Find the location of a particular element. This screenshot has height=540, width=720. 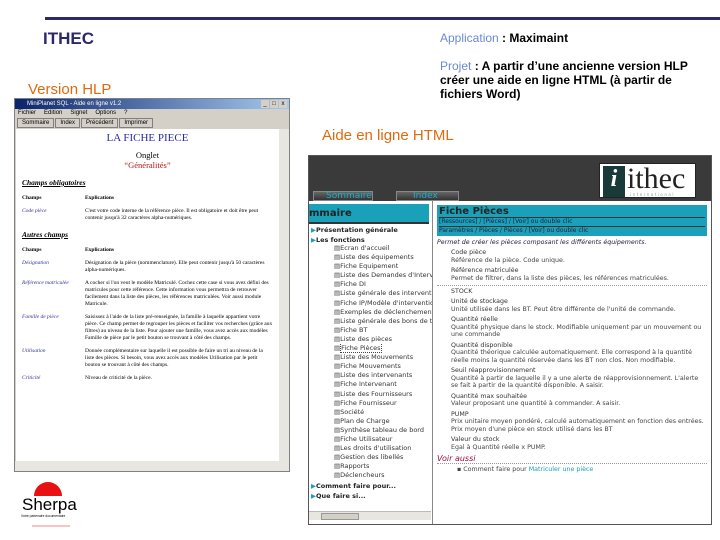

toc-item-label: Ecran d'accueil is located at coordinates (365, 248).